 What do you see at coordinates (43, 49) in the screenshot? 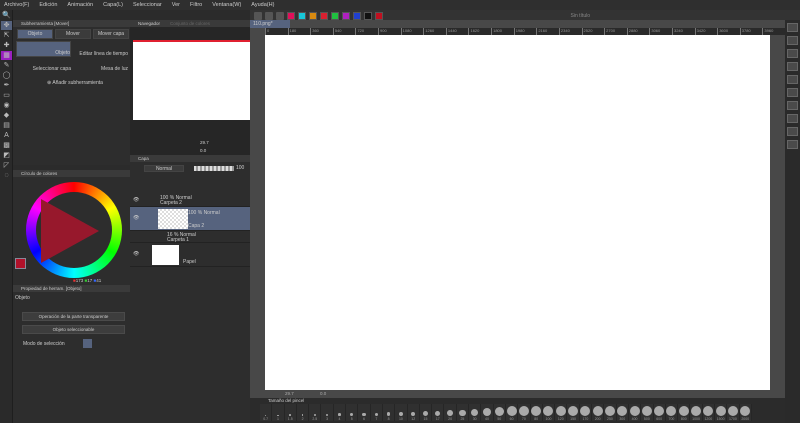
I see `subtool-objeto: Objeto` at bounding box center [43, 49].